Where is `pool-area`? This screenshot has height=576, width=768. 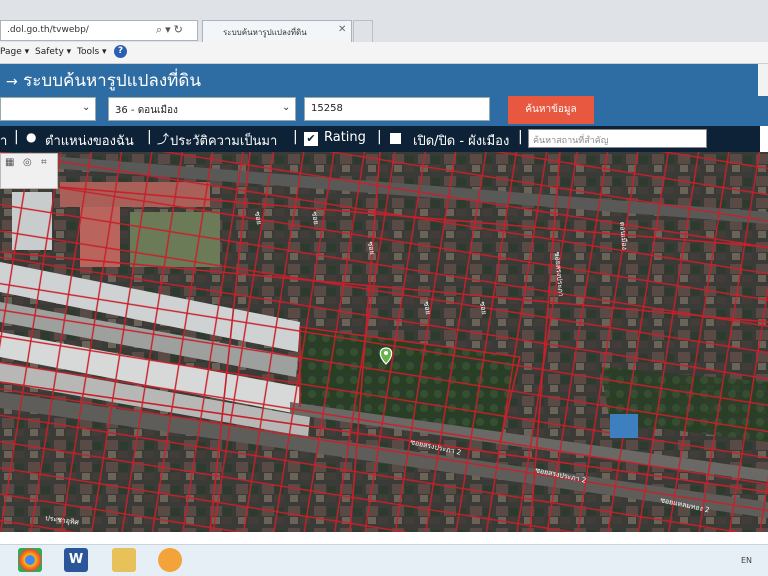
pool-area is located at coordinates (624, 426).